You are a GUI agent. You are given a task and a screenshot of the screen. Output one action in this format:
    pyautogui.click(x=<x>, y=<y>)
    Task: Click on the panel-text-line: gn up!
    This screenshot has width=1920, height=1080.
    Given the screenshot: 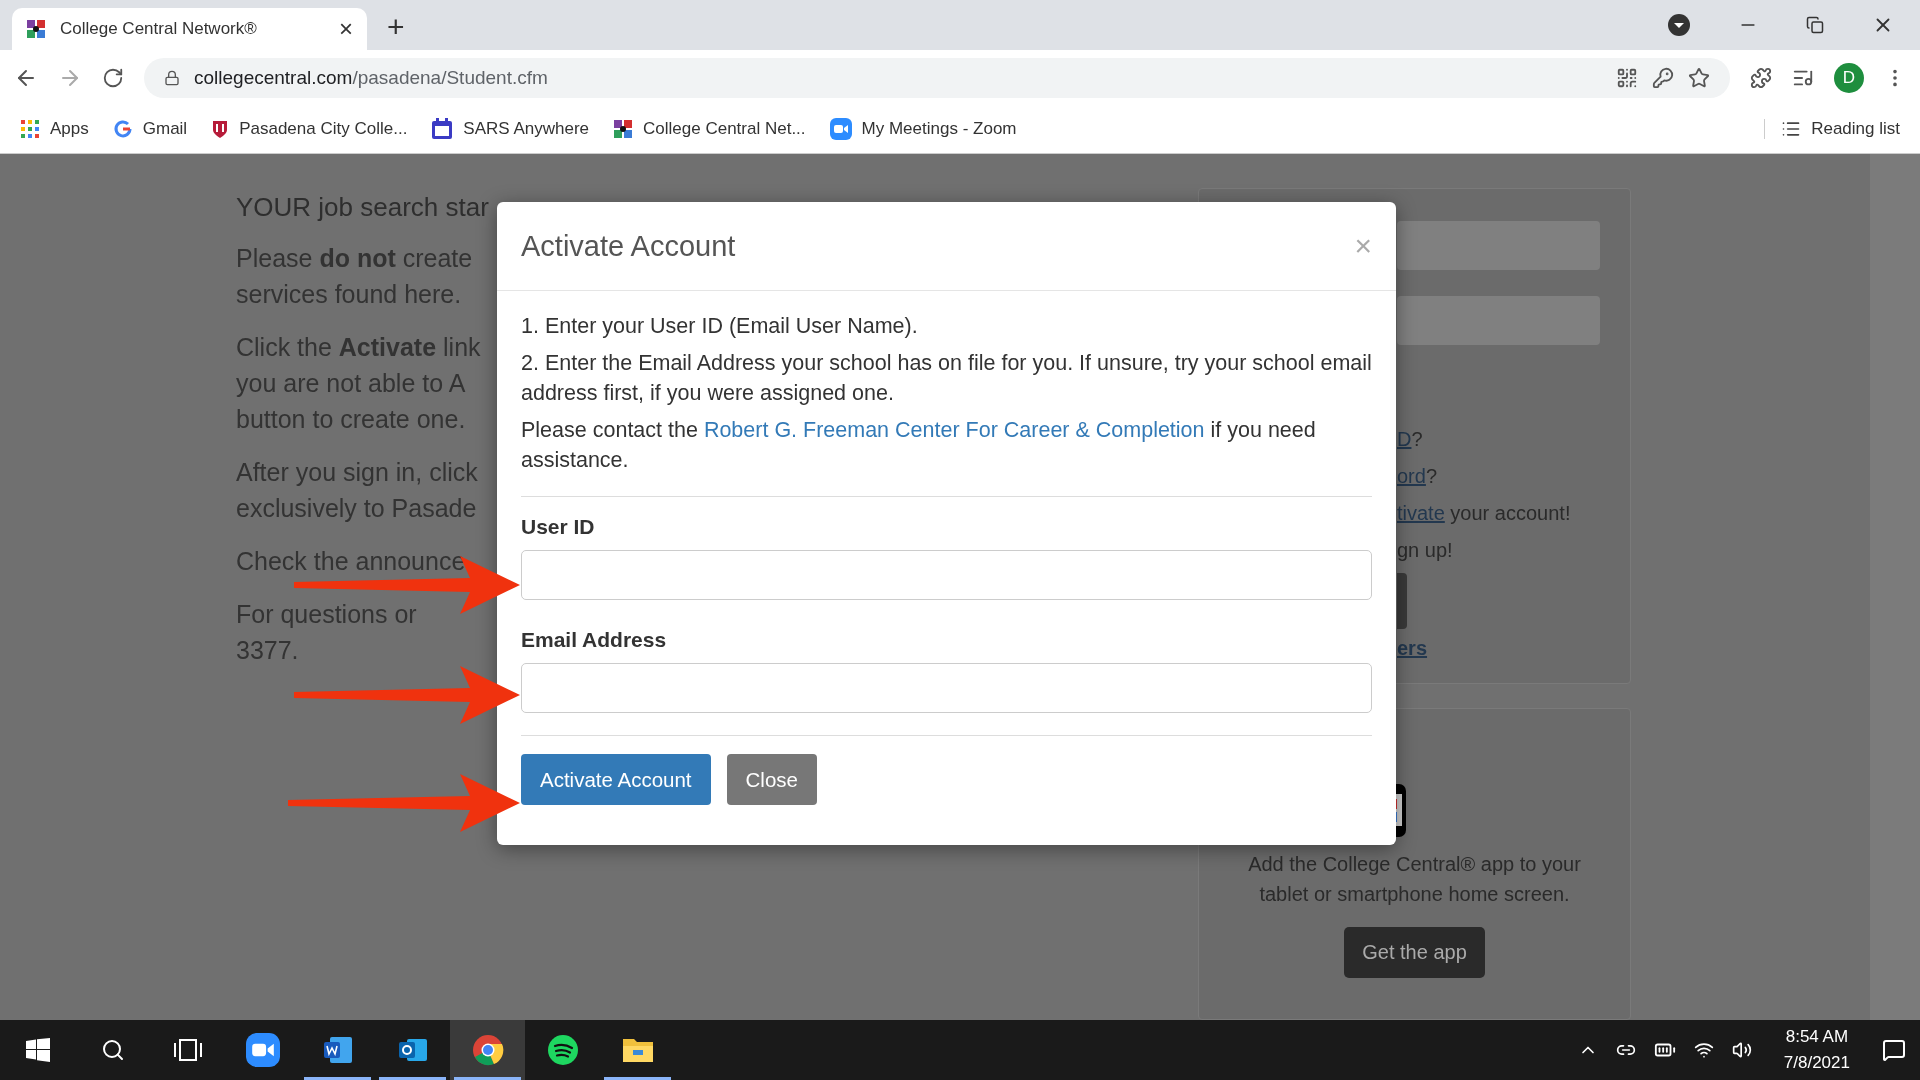 What is the action you would take?
    pyautogui.click(x=1425, y=550)
    